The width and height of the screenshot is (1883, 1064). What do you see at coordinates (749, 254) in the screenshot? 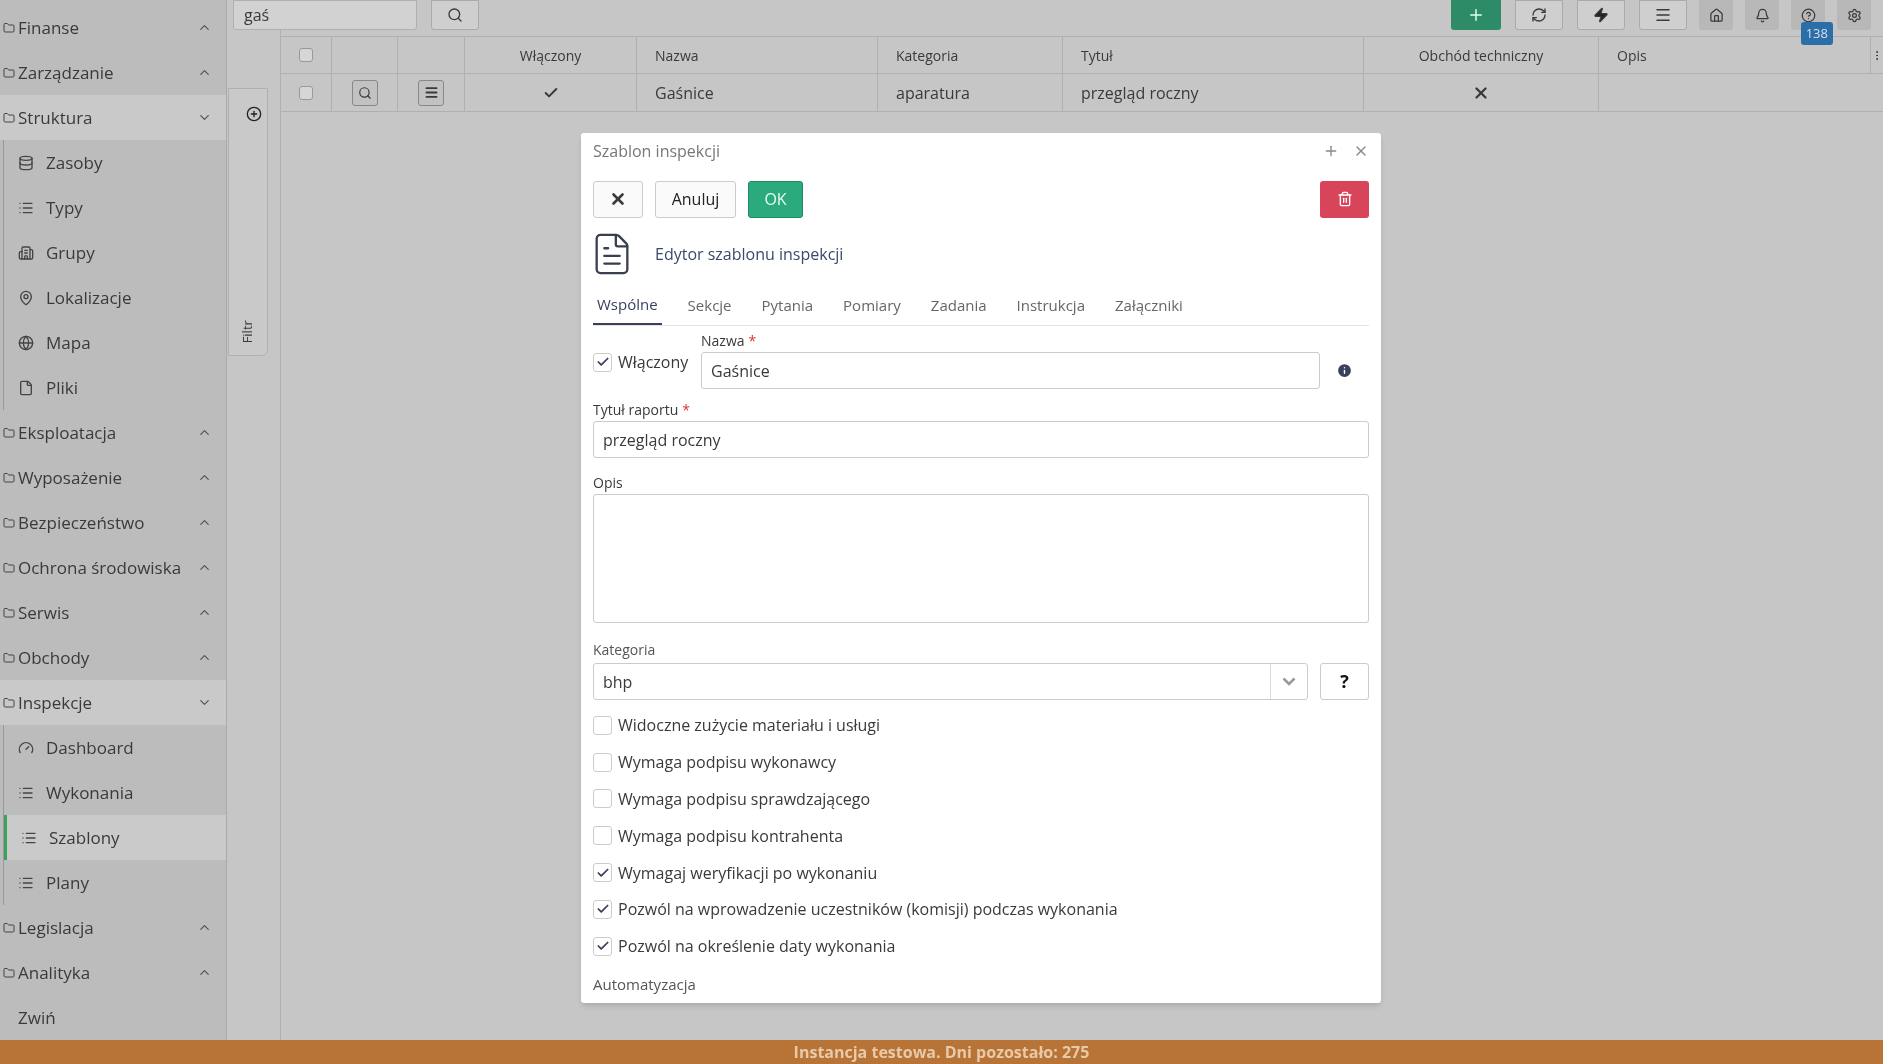
I see `editor-heading: Edytor szablonu inspekcji` at bounding box center [749, 254].